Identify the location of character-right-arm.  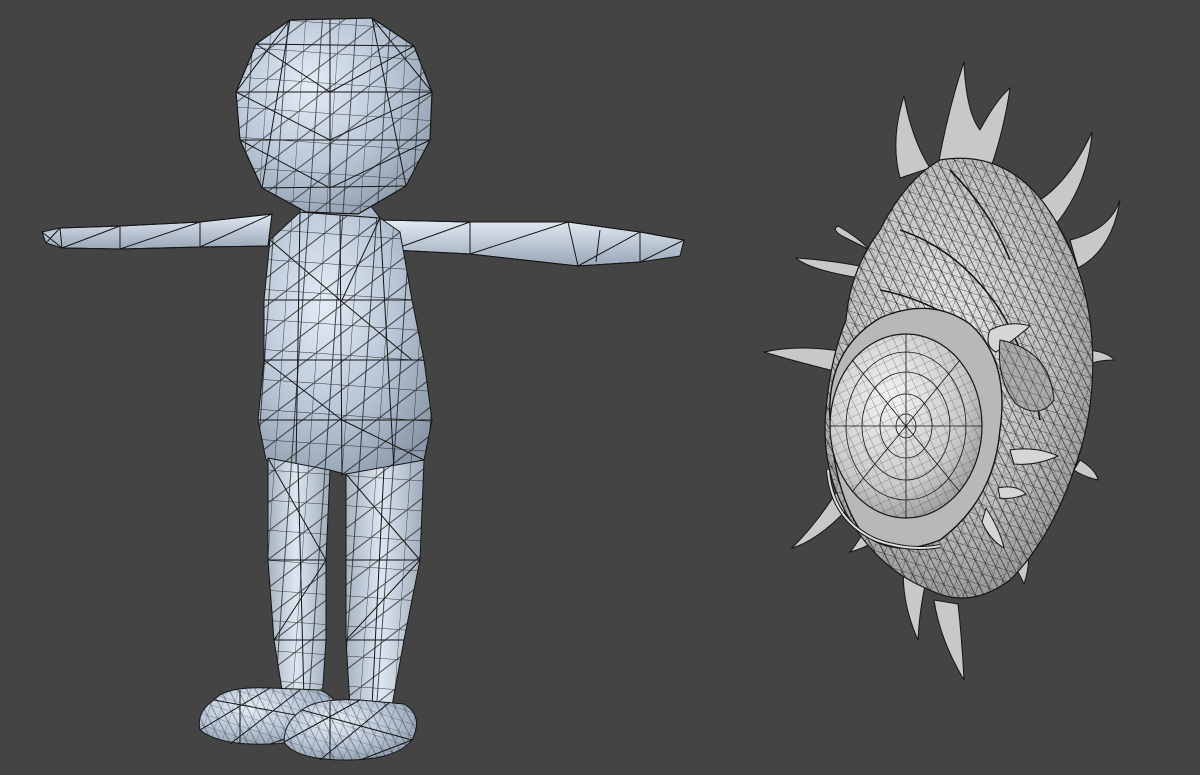
(533, 243).